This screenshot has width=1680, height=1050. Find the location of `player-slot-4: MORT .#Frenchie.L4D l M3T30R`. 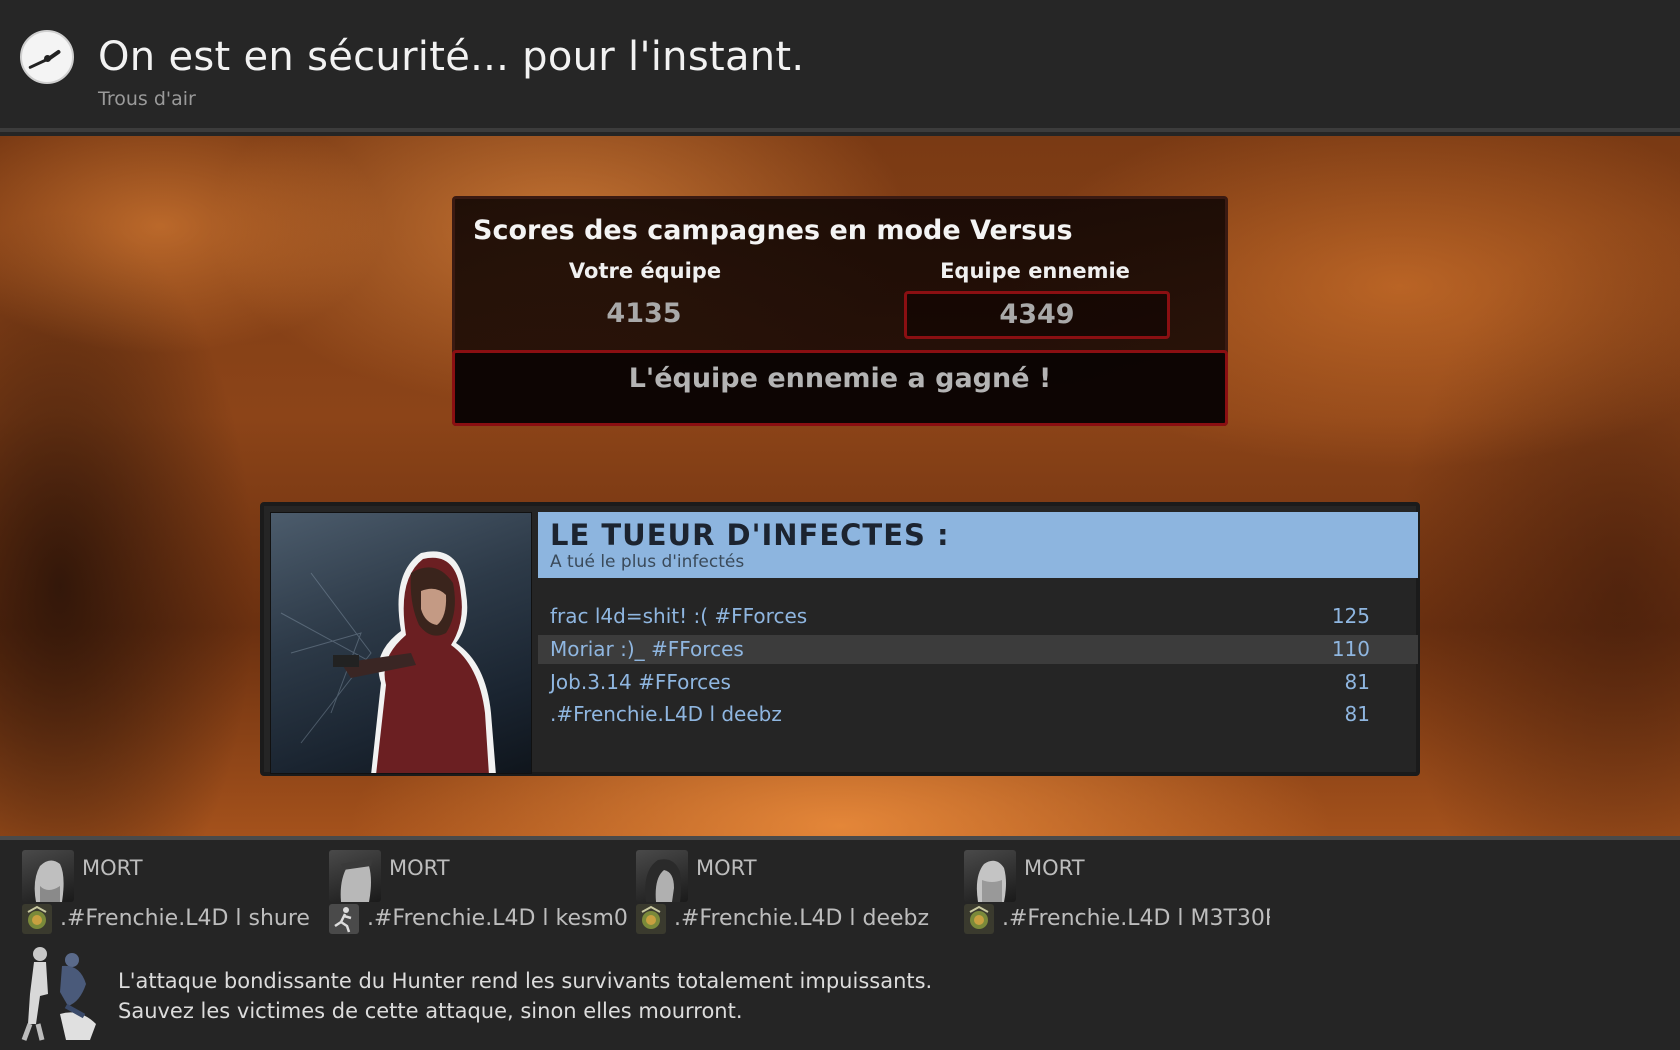

player-slot-4: MORT .#Frenchie.L4D l M3T30R is located at coordinates (1117, 891).